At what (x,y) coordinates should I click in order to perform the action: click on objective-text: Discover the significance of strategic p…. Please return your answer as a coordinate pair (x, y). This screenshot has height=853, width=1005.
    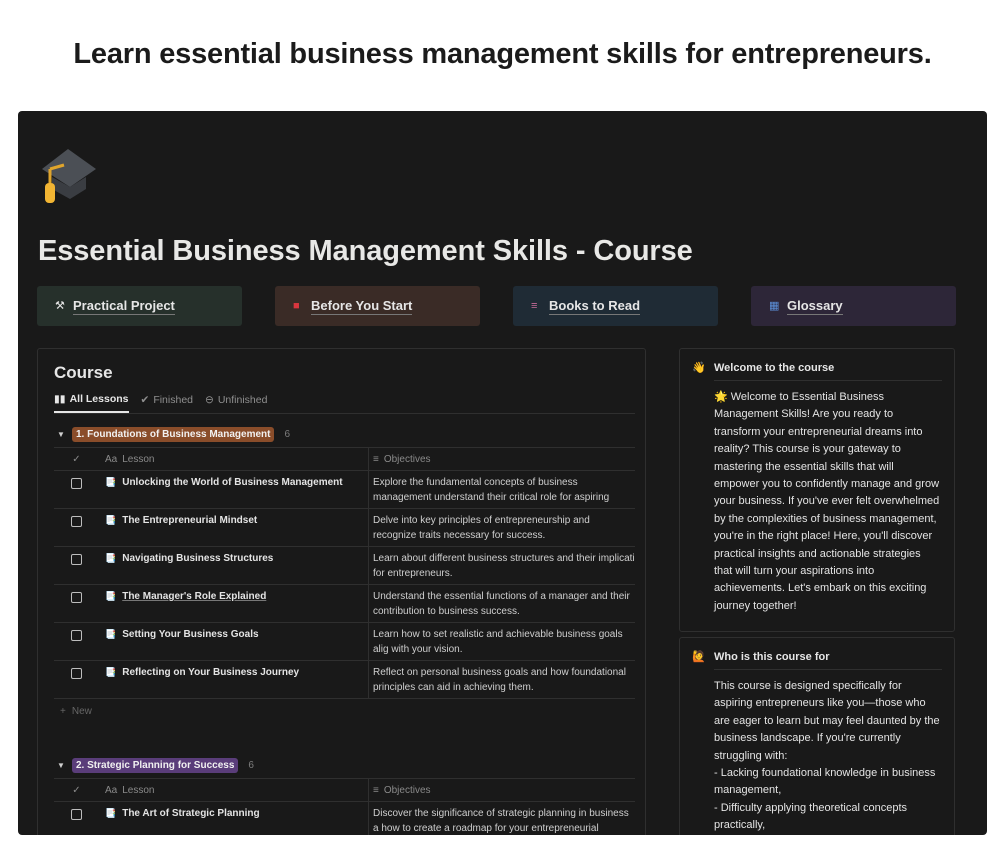
    Looking at the image, I should click on (501, 821).